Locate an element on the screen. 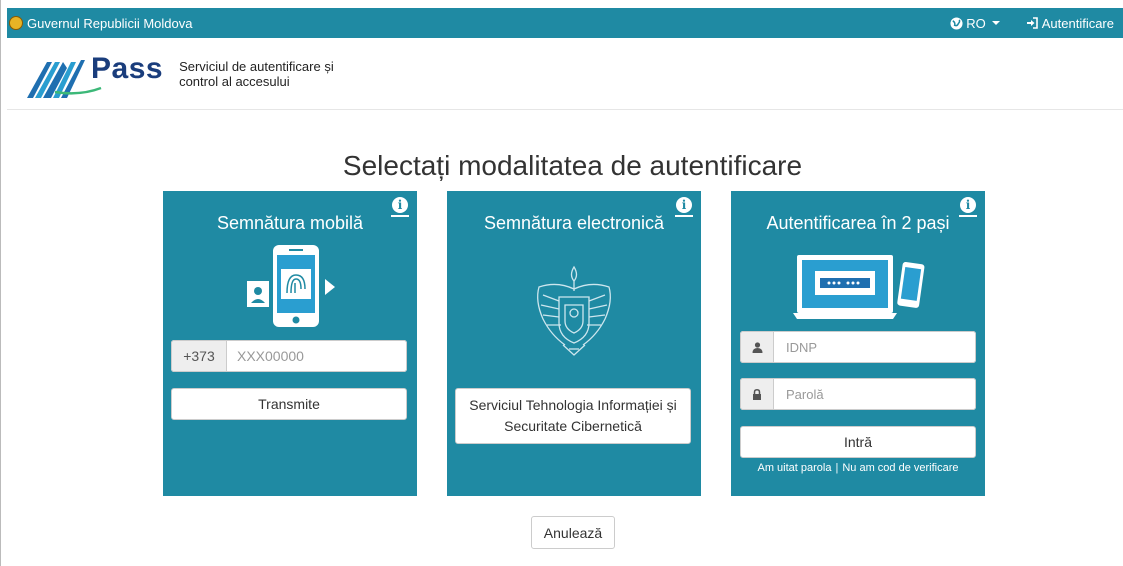 The image size is (1123, 566). coat-of-arms-icon is located at coordinates (574, 310).